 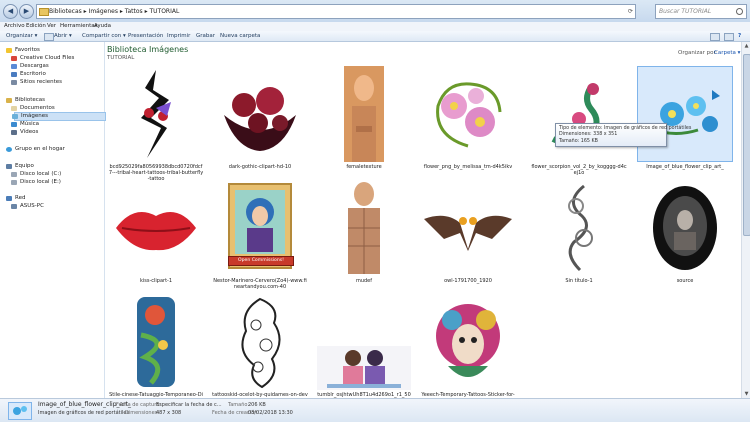 I want to click on nav-creative-cloud: Creative Cloud Files, so click(x=42, y=58).